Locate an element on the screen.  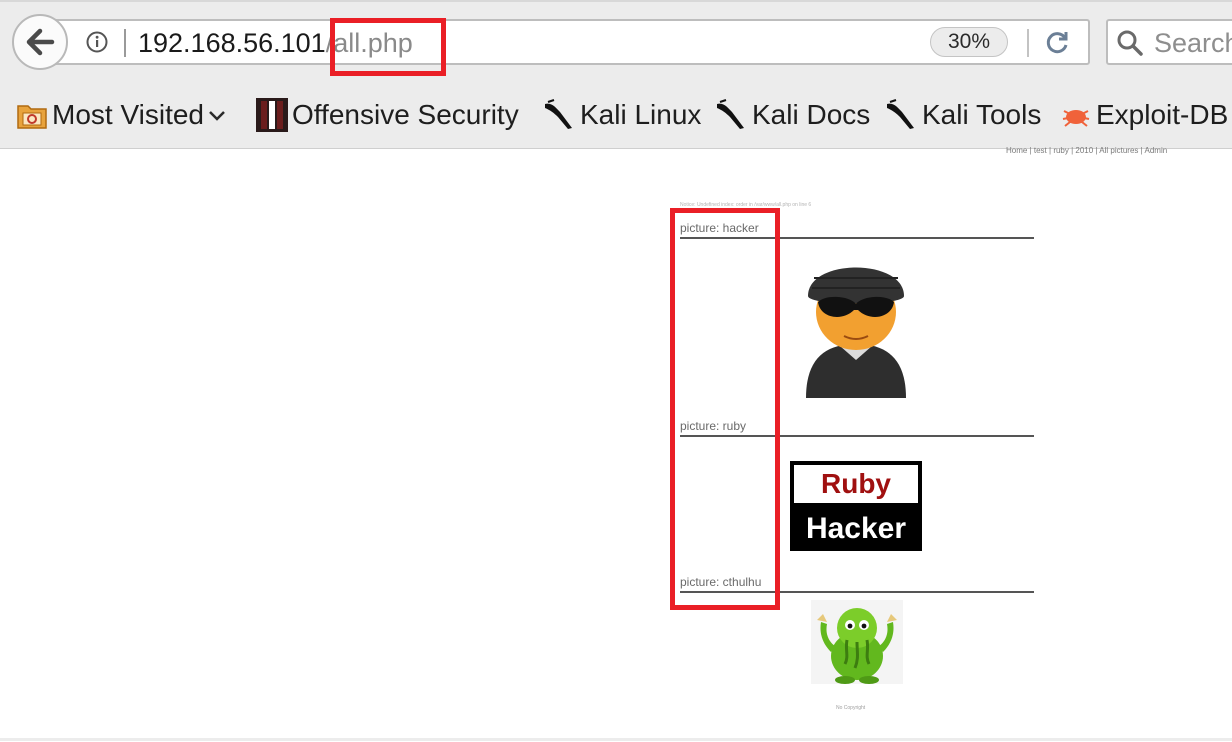
search-bar: Search is located at coordinates (1169, 42).